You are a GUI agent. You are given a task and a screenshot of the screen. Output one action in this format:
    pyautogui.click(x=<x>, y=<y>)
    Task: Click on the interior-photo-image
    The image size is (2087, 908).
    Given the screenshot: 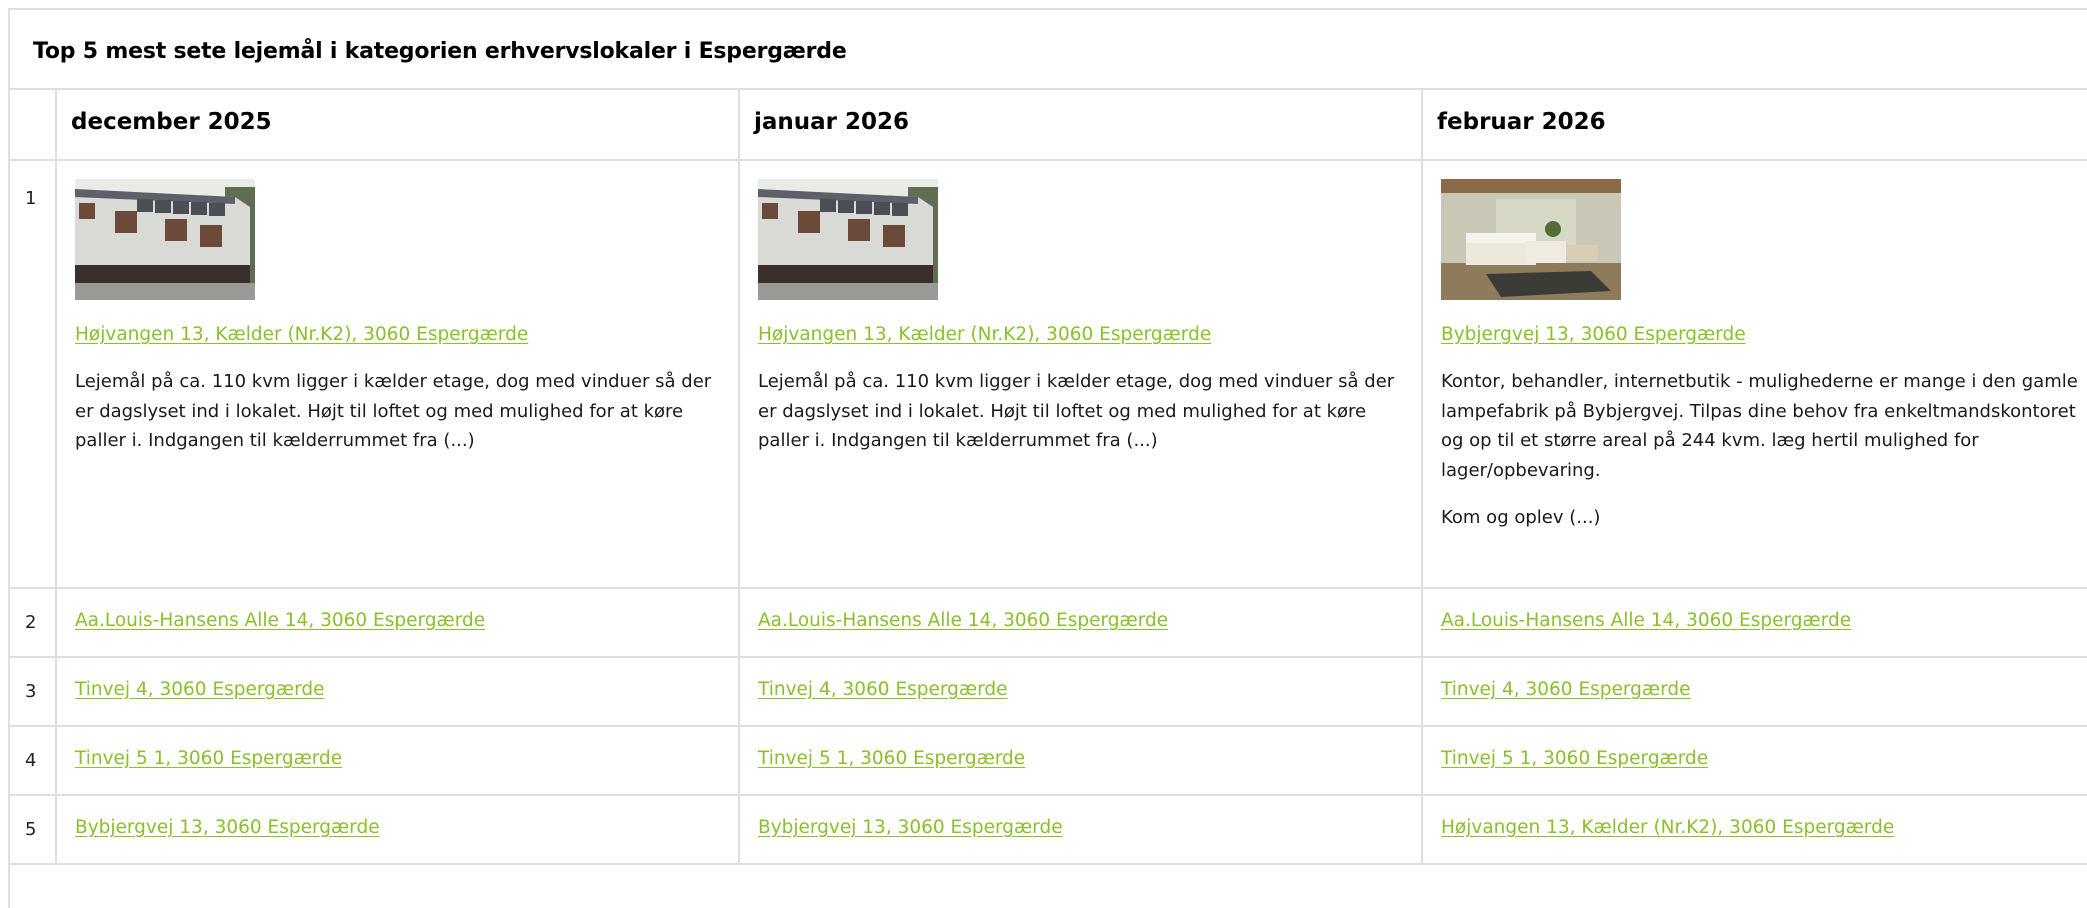 What is the action you would take?
    pyautogui.click(x=1531, y=239)
    